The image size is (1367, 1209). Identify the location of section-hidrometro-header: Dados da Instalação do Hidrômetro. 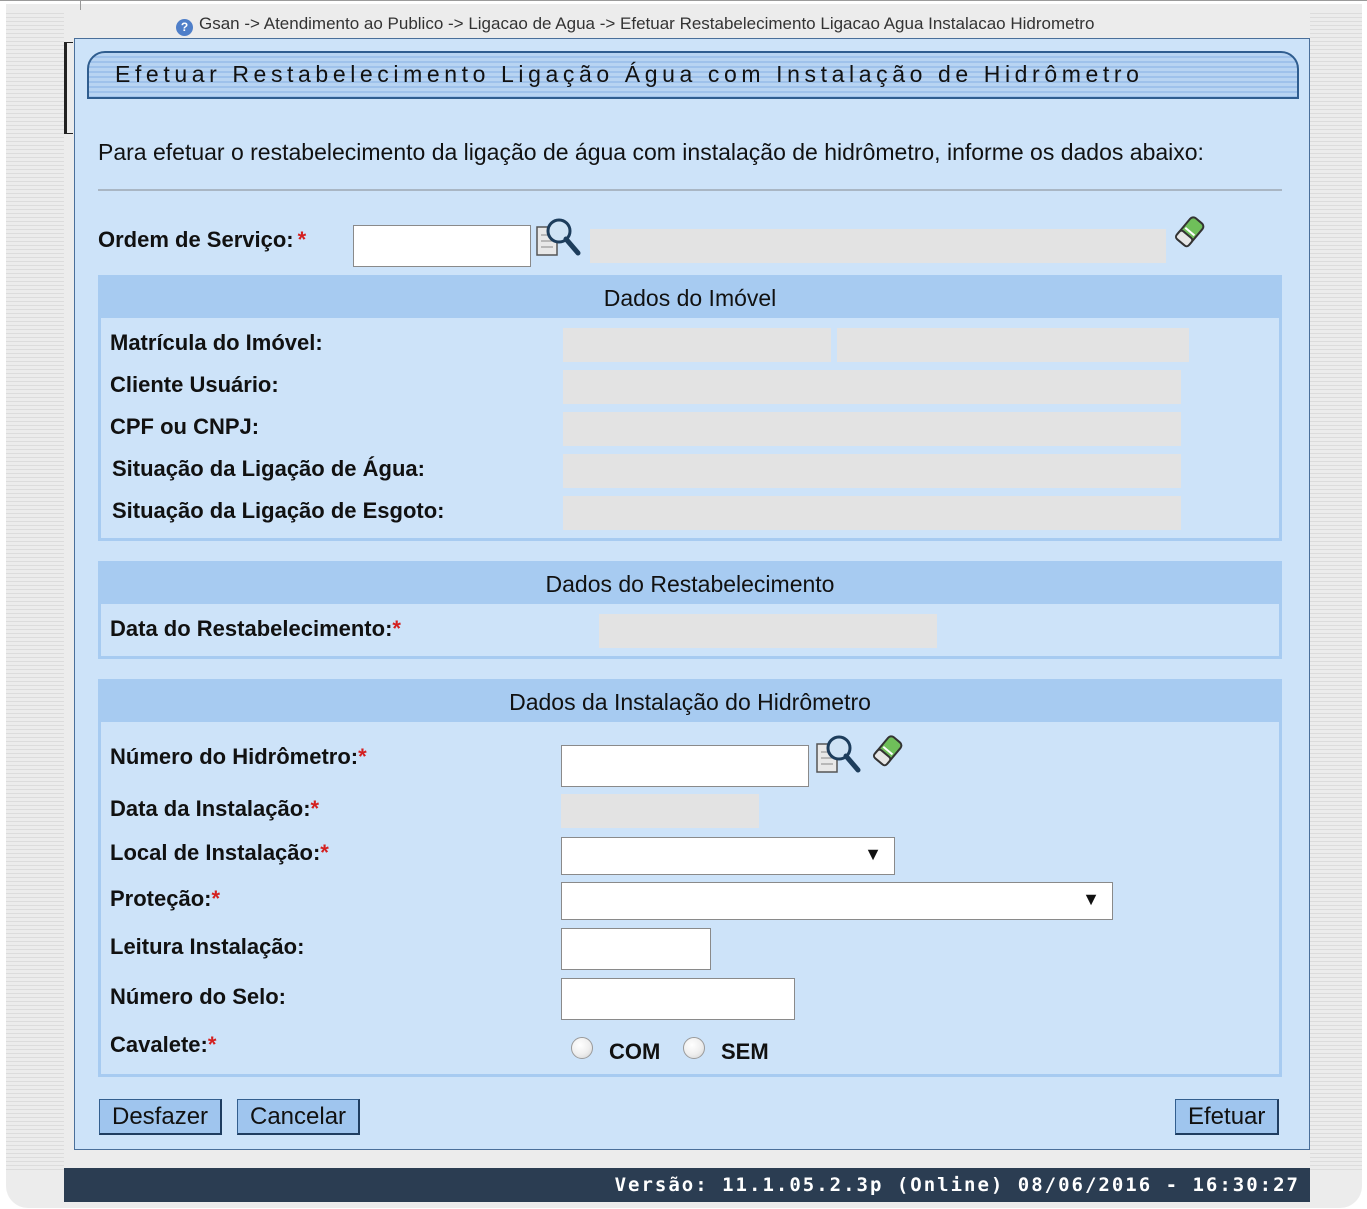
(690, 702).